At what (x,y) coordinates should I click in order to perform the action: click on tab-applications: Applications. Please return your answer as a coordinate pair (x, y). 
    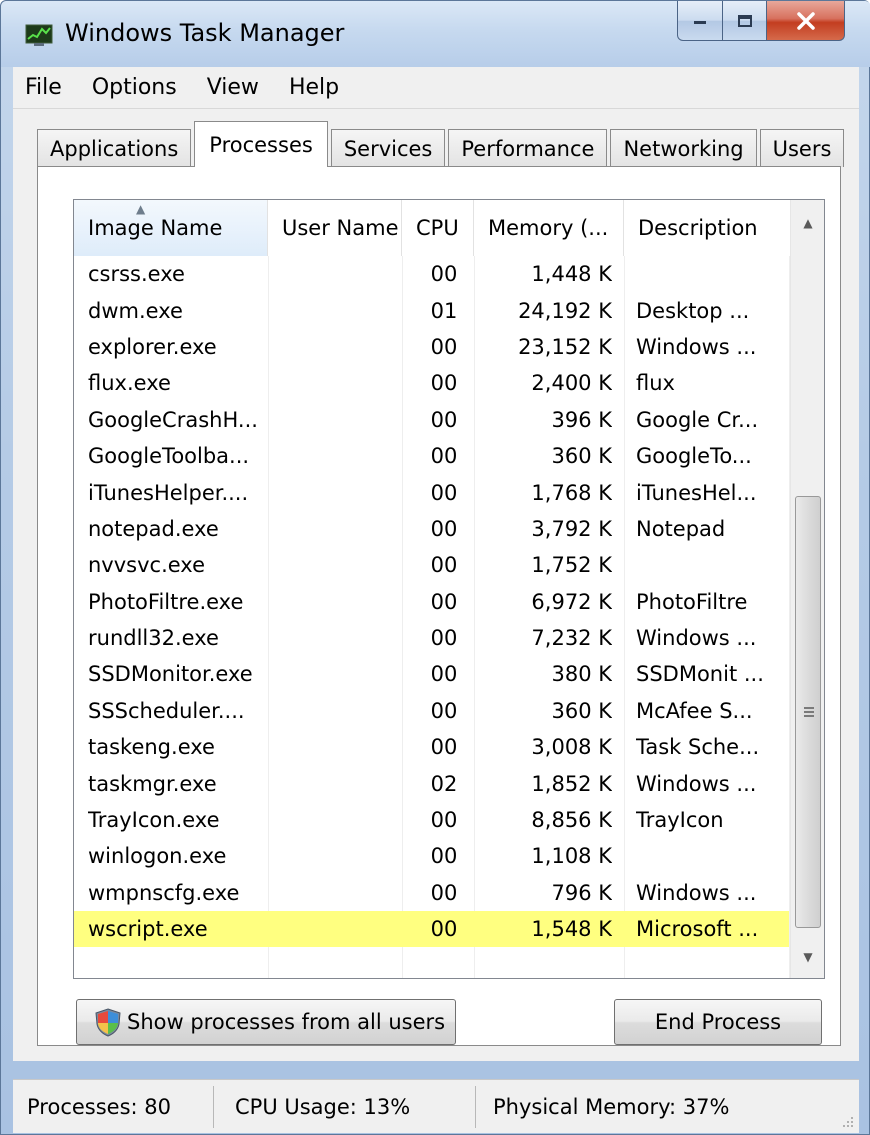
    Looking at the image, I should click on (114, 148).